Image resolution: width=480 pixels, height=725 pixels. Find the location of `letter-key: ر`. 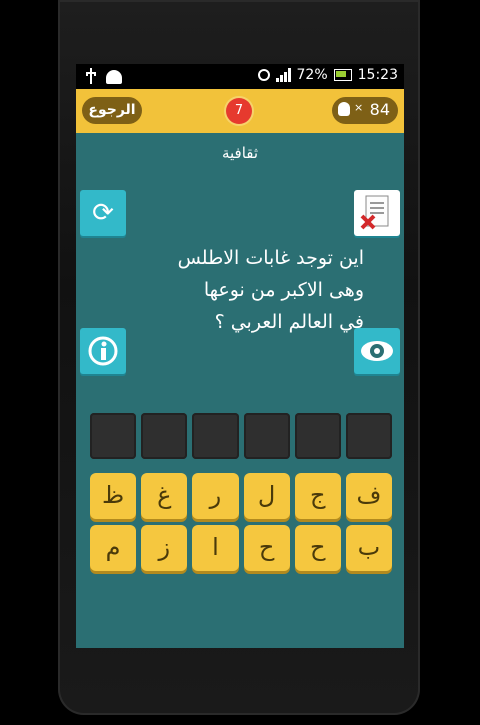

letter-key: ر is located at coordinates (215, 496).